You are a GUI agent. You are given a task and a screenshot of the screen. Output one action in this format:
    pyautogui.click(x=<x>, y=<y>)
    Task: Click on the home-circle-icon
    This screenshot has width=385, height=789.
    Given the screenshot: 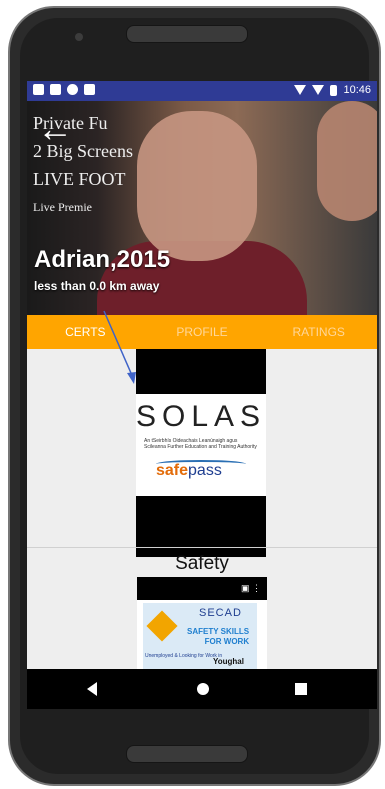 What is the action you would take?
    pyautogui.click(x=203, y=689)
    